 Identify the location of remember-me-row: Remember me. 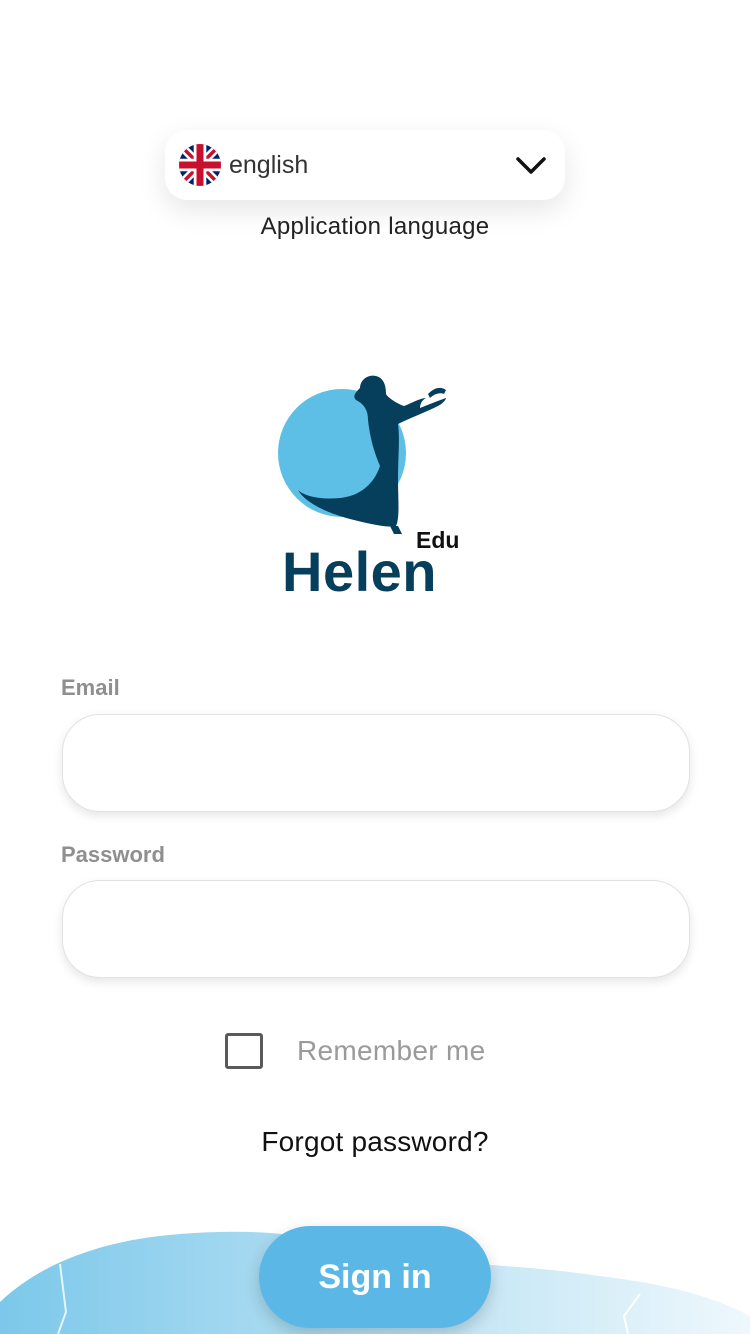
(355, 1051).